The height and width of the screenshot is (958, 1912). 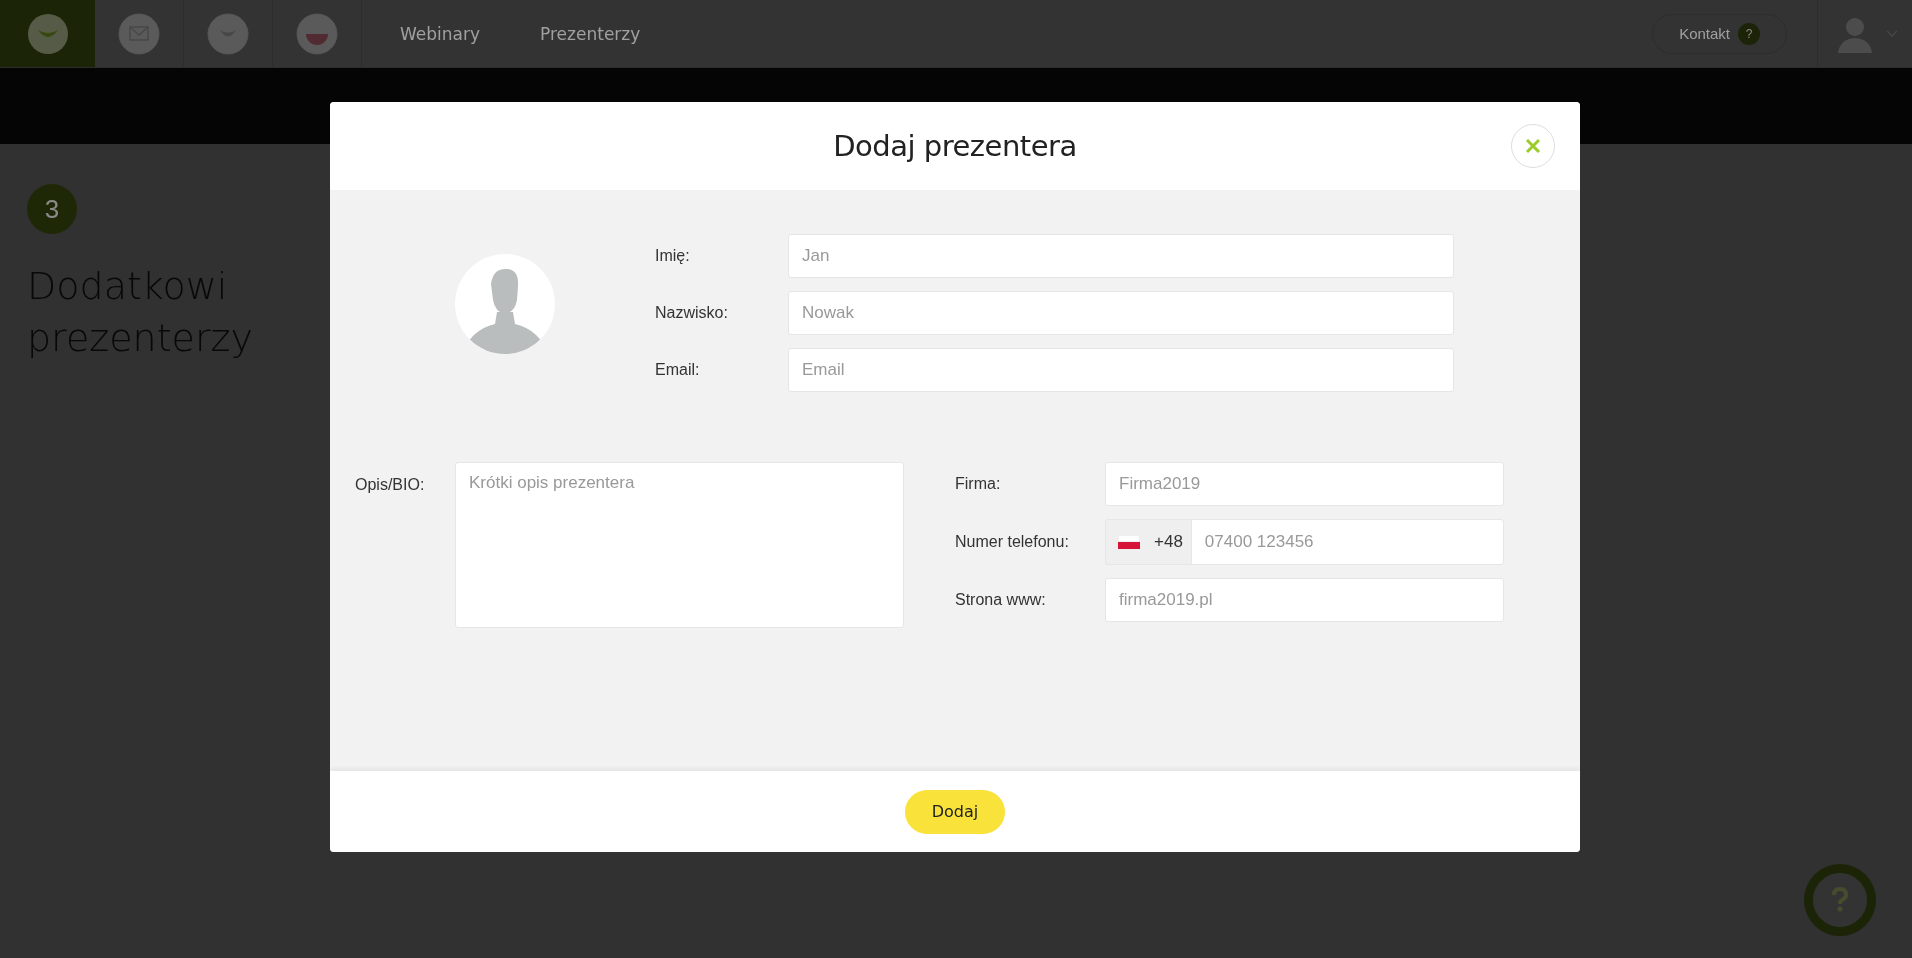 I want to click on add-button: Dodaj, so click(x=955, y=811).